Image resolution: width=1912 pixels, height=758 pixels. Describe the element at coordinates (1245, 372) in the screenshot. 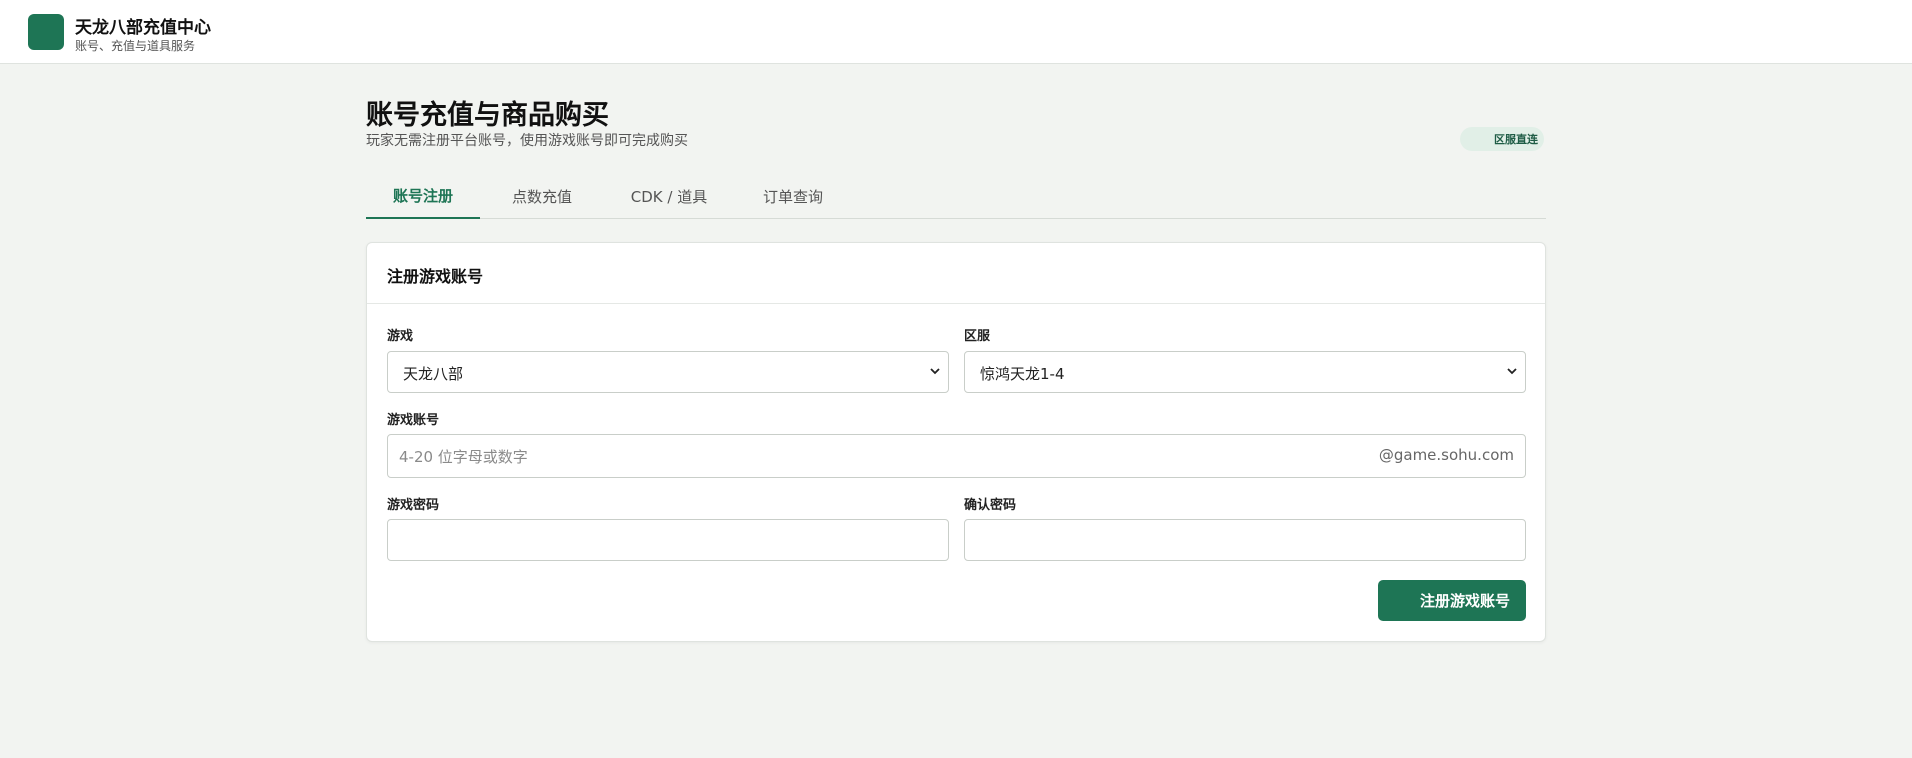

I see `server-select: 惊鸿天龙1-4` at that location.